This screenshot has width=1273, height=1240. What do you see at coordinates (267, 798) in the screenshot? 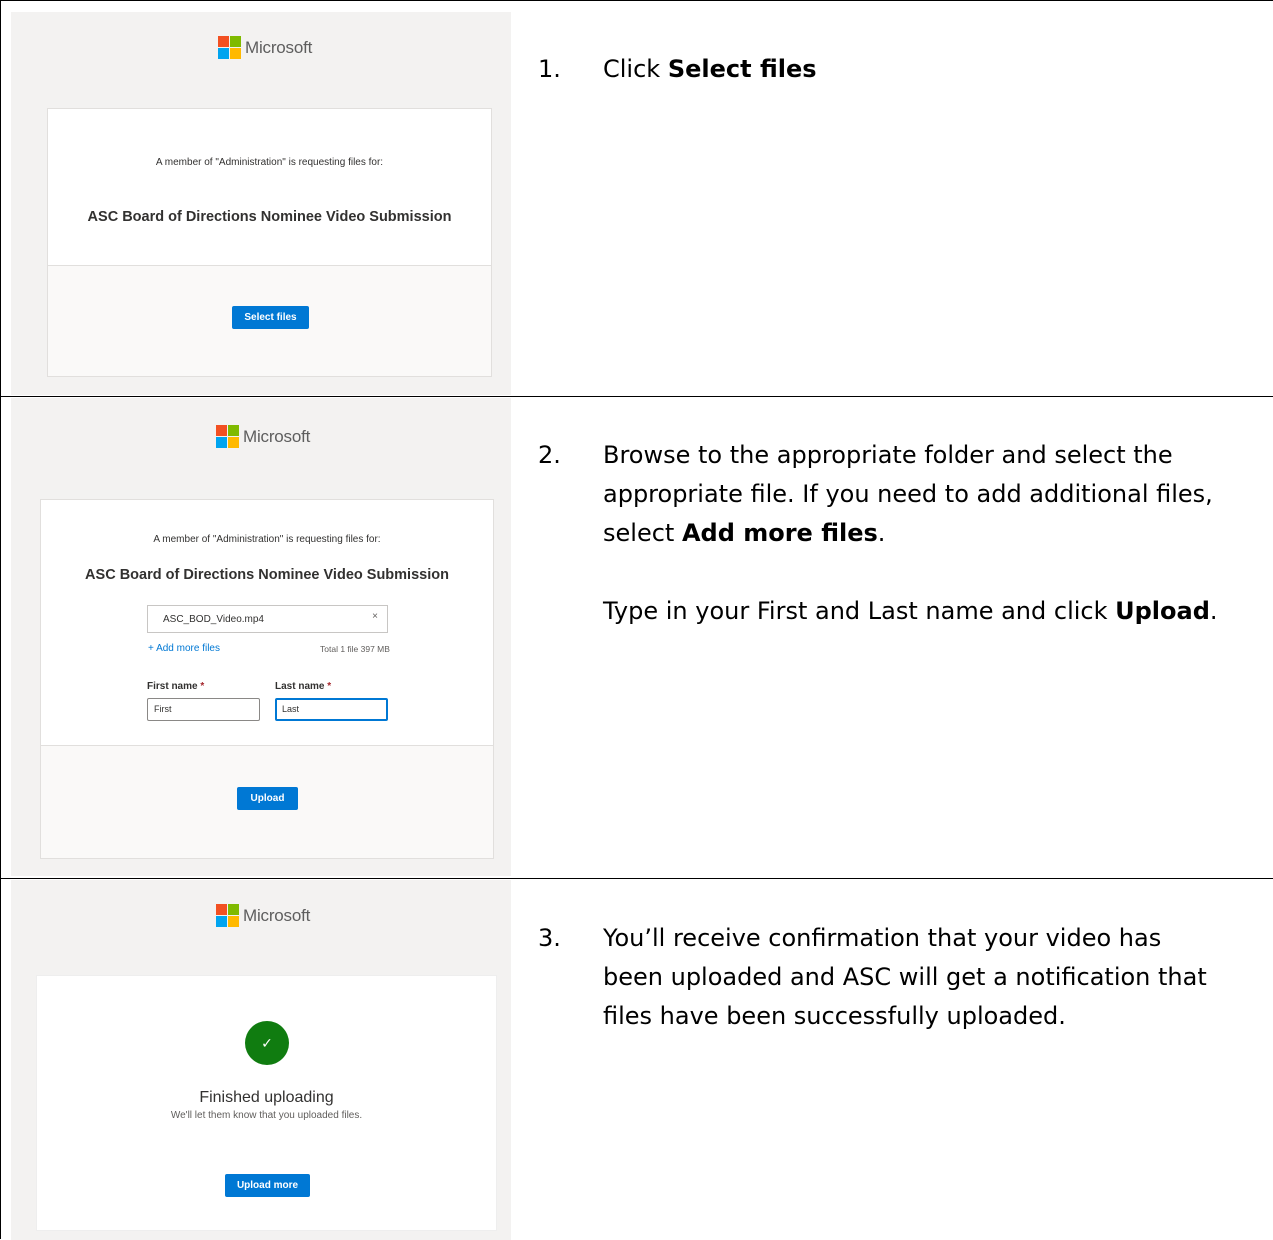
I see `upload-button: Upload` at bounding box center [267, 798].